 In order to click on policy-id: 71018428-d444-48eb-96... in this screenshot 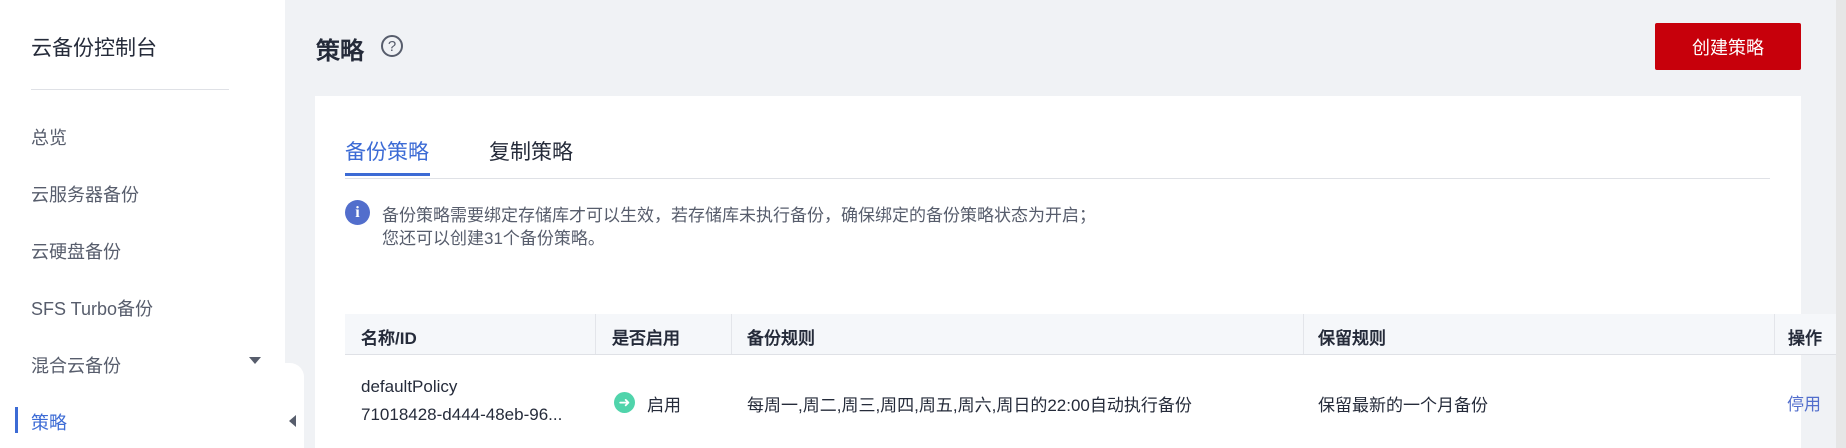, I will do `click(462, 414)`.